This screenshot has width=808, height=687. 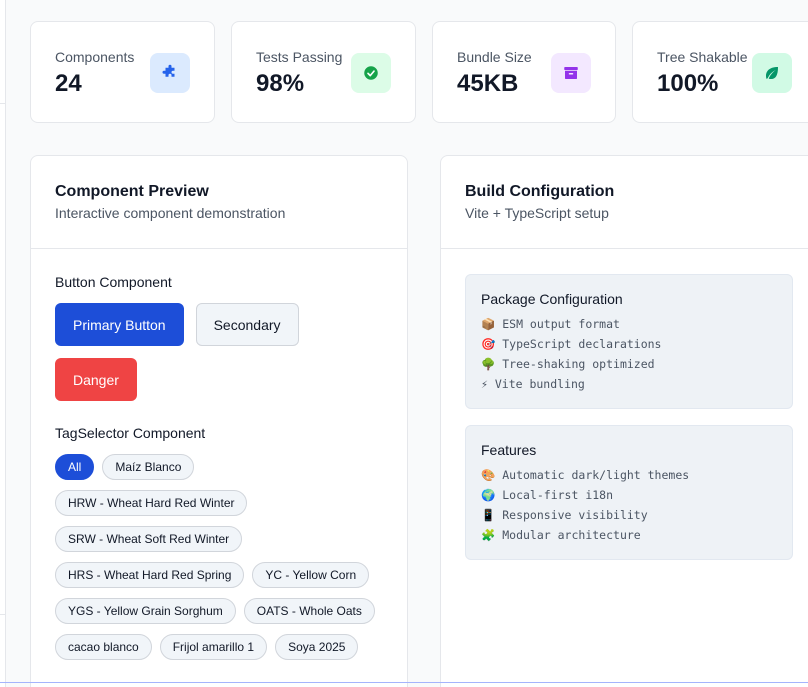 What do you see at coordinates (323, 72) in the screenshot?
I see `stat-card-tests: Tests Passing 98%` at bounding box center [323, 72].